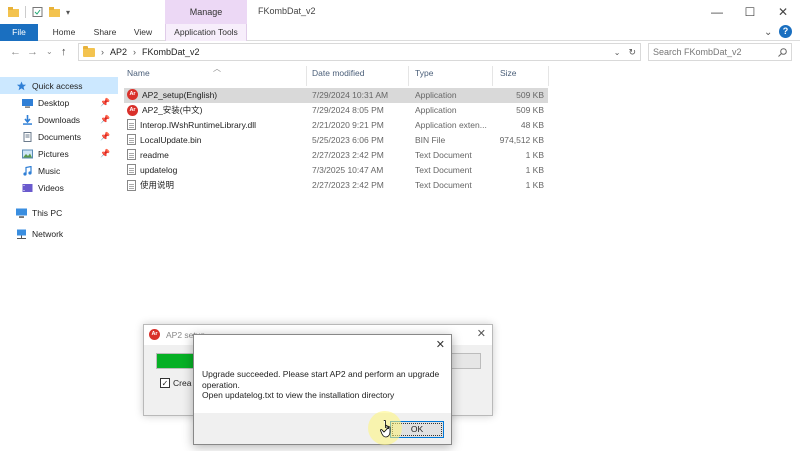  Describe the element at coordinates (27, 103) in the screenshot. I see `desktop-icon` at that location.